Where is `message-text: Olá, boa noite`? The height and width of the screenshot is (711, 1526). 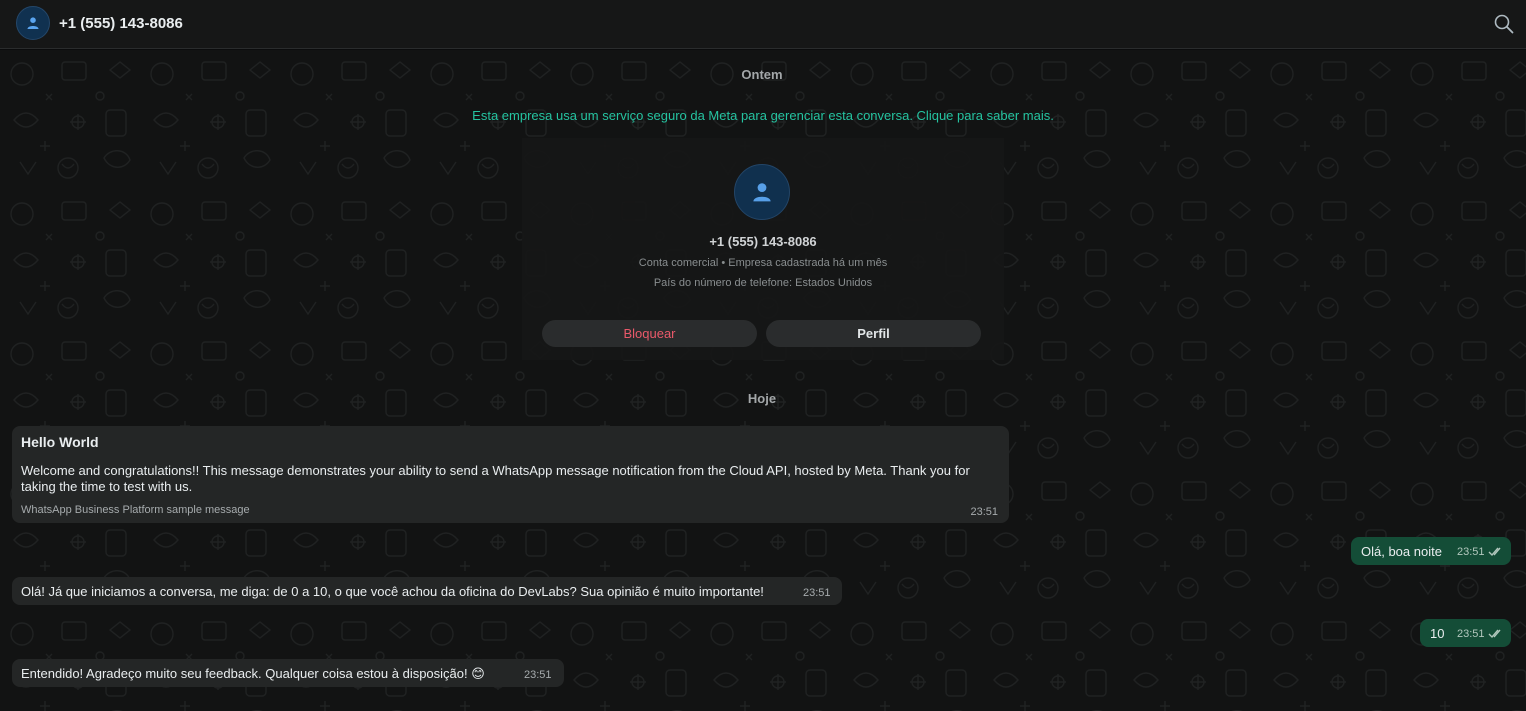
message-text: Olá, boa noite is located at coordinates (1401, 551).